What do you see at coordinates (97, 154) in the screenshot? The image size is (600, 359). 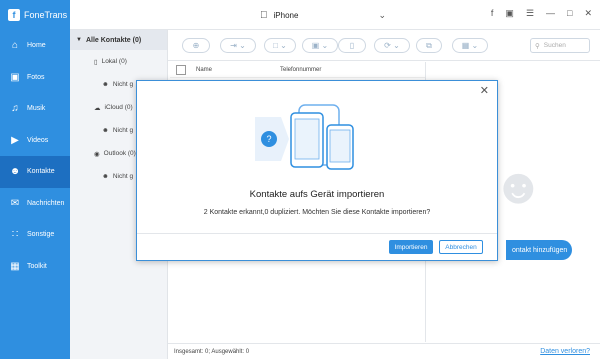 I see `outlook-icon: ◉` at bounding box center [97, 154].